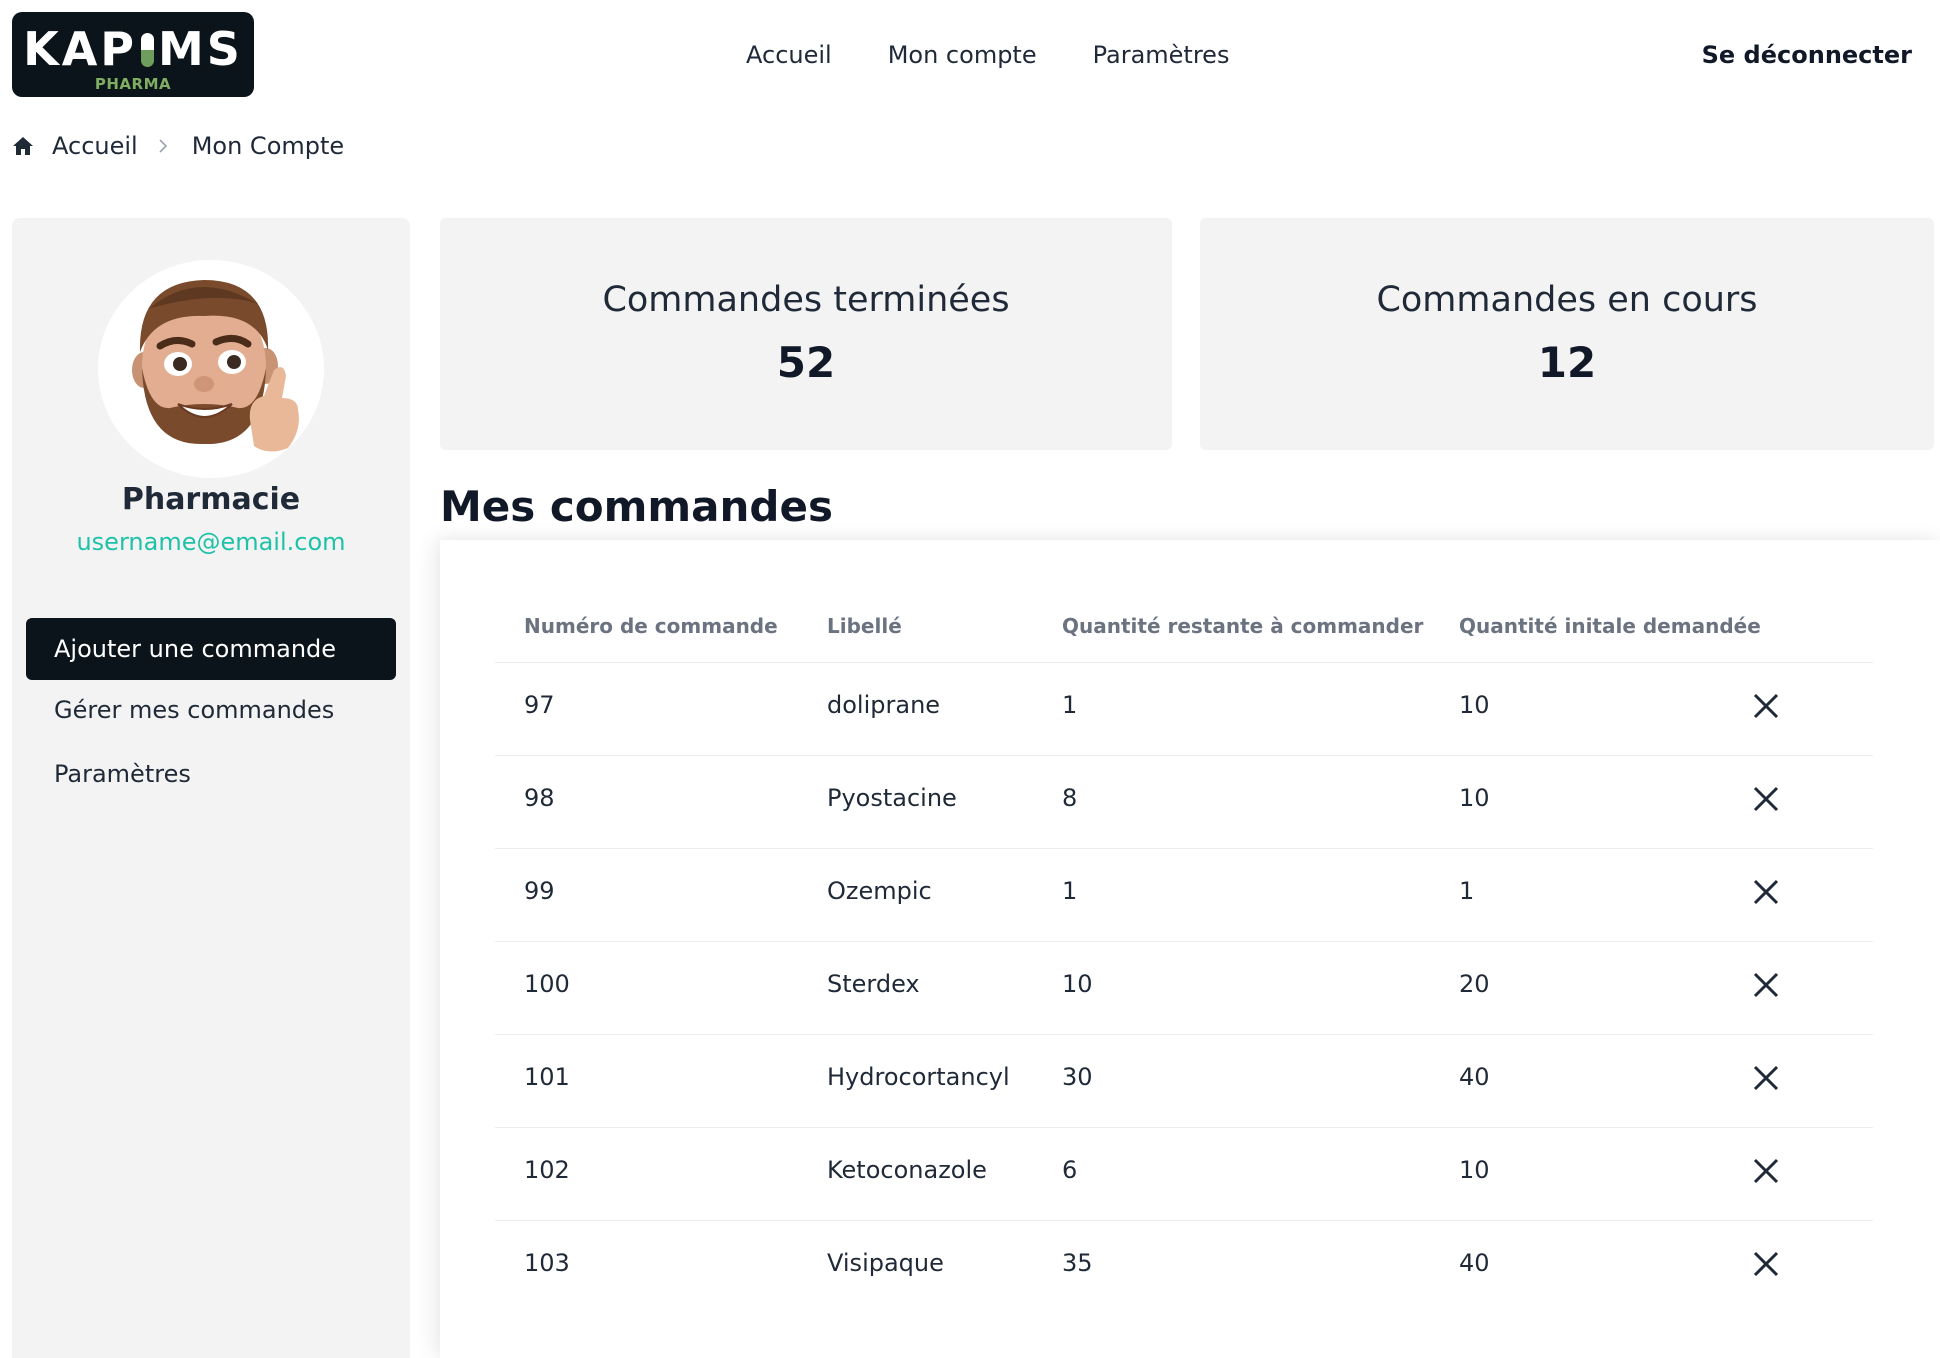  What do you see at coordinates (1807, 55) in the screenshot?
I see `logout-link: Se déconnecter` at bounding box center [1807, 55].